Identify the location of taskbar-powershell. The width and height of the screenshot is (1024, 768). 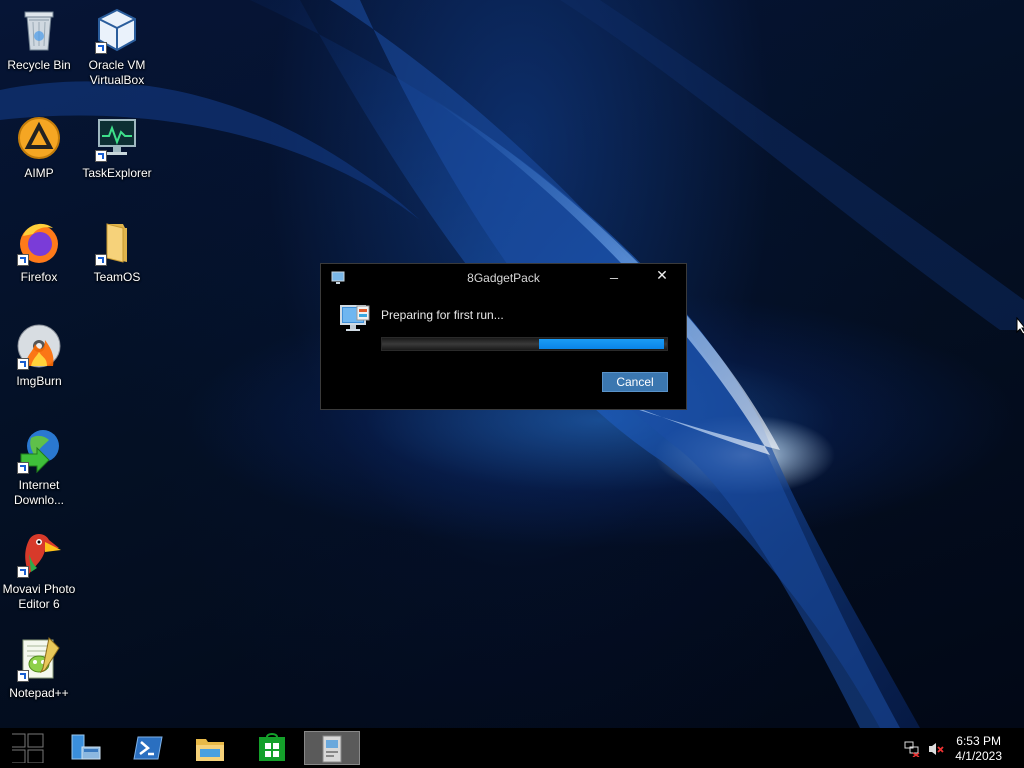
(148, 748).